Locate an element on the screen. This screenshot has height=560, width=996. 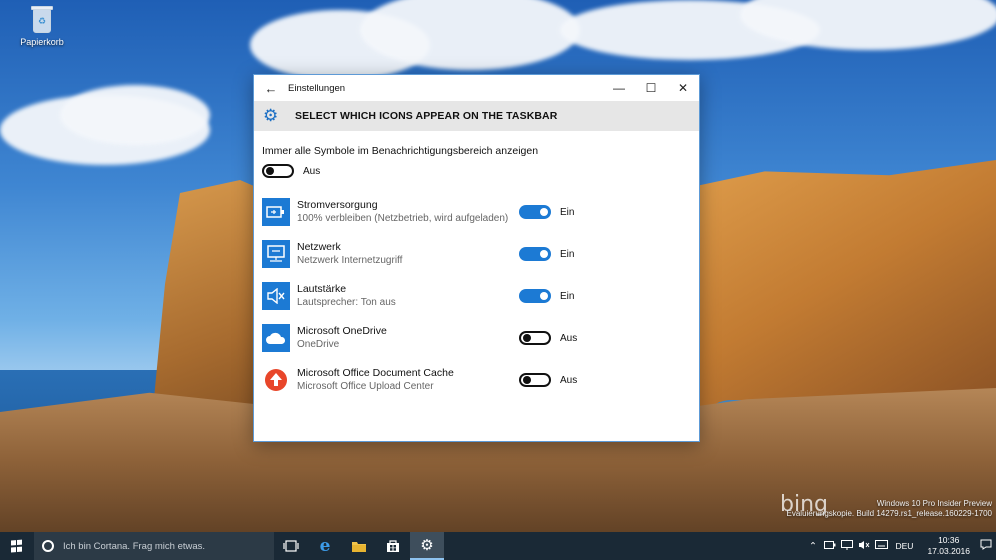
file-explorer-button is located at coordinates (359, 546).